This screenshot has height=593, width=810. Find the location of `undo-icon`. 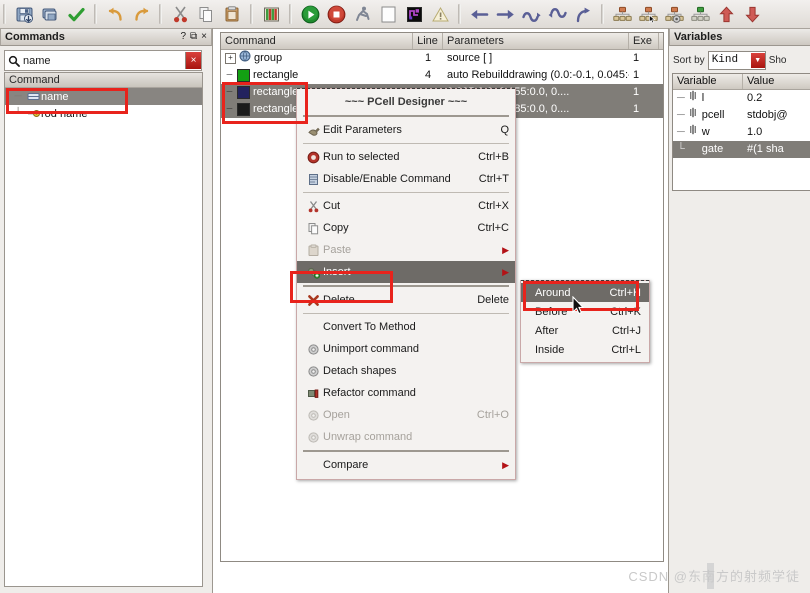

undo-icon is located at coordinates (115, 14).